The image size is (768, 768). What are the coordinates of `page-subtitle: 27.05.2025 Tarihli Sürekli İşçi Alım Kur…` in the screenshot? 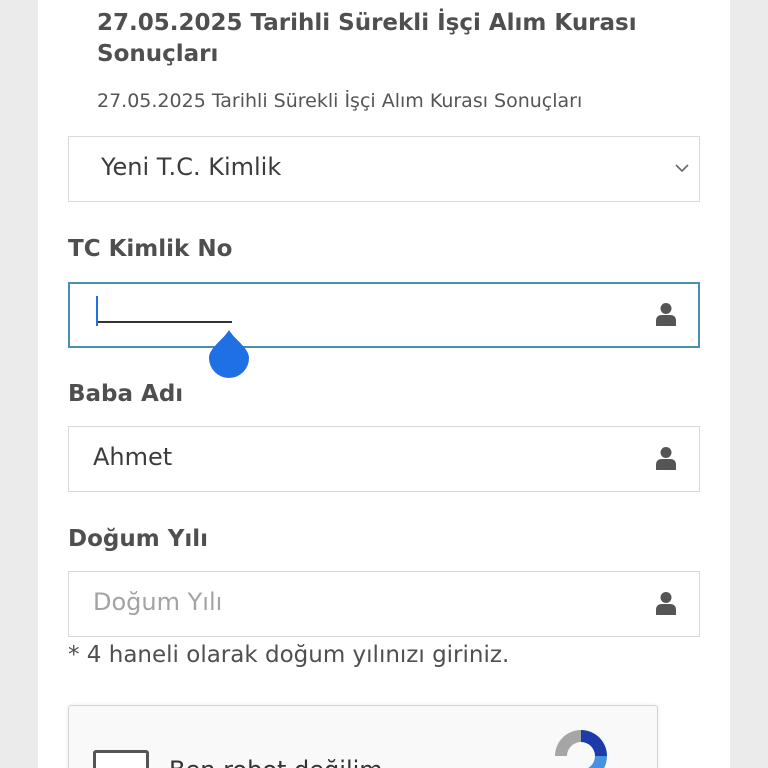 It's located at (340, 101).